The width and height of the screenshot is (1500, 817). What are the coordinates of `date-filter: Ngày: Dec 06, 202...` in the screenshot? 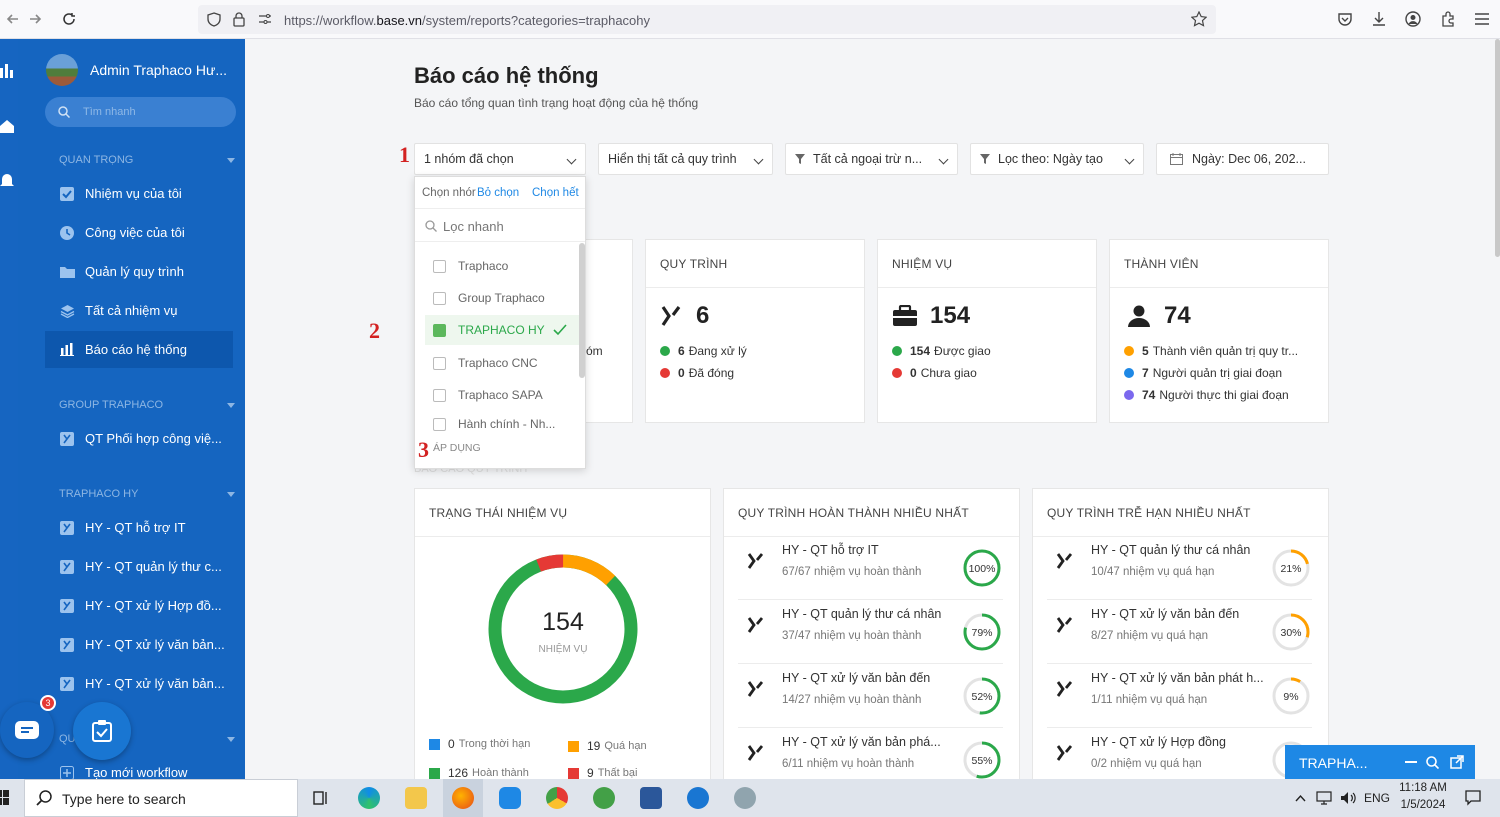 It's located at (1242, 159).